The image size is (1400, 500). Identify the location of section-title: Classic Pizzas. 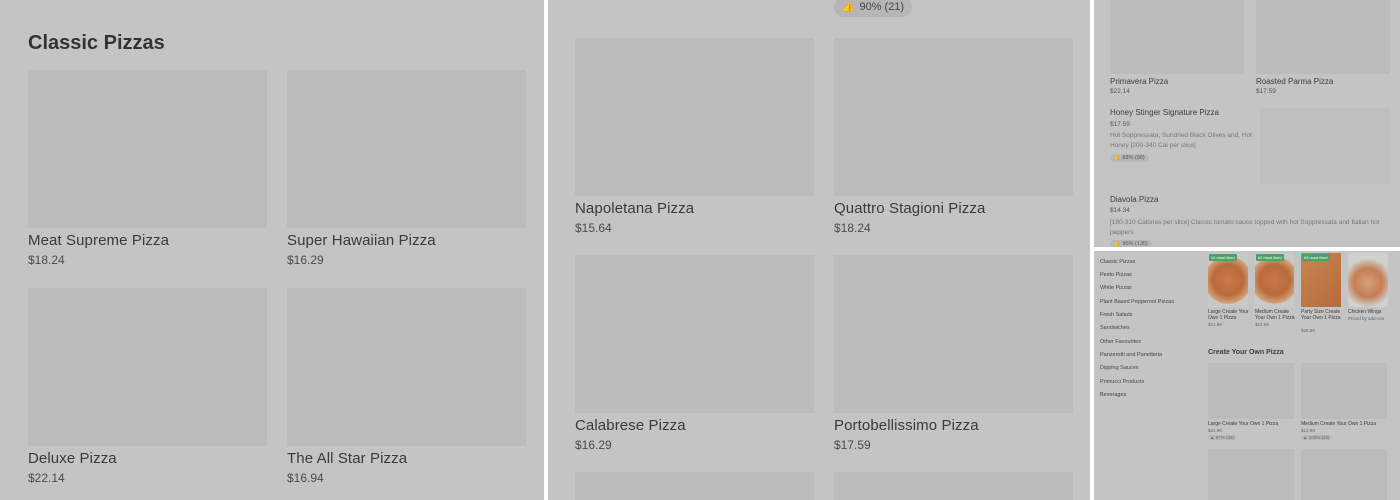
(96, 43).